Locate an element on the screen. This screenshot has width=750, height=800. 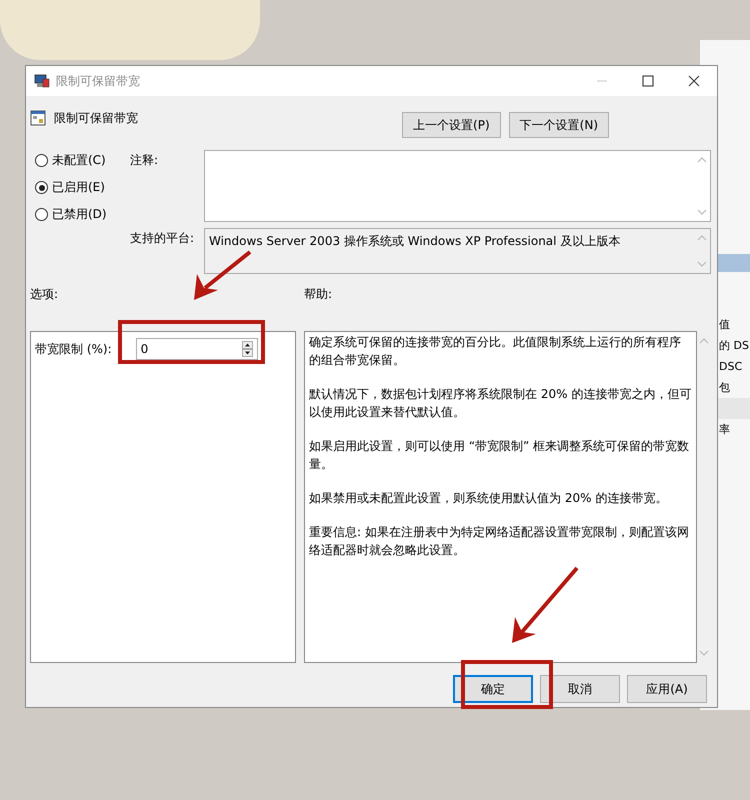
window-title: 限制可保留带宽 is located at coordinates (98, 81).